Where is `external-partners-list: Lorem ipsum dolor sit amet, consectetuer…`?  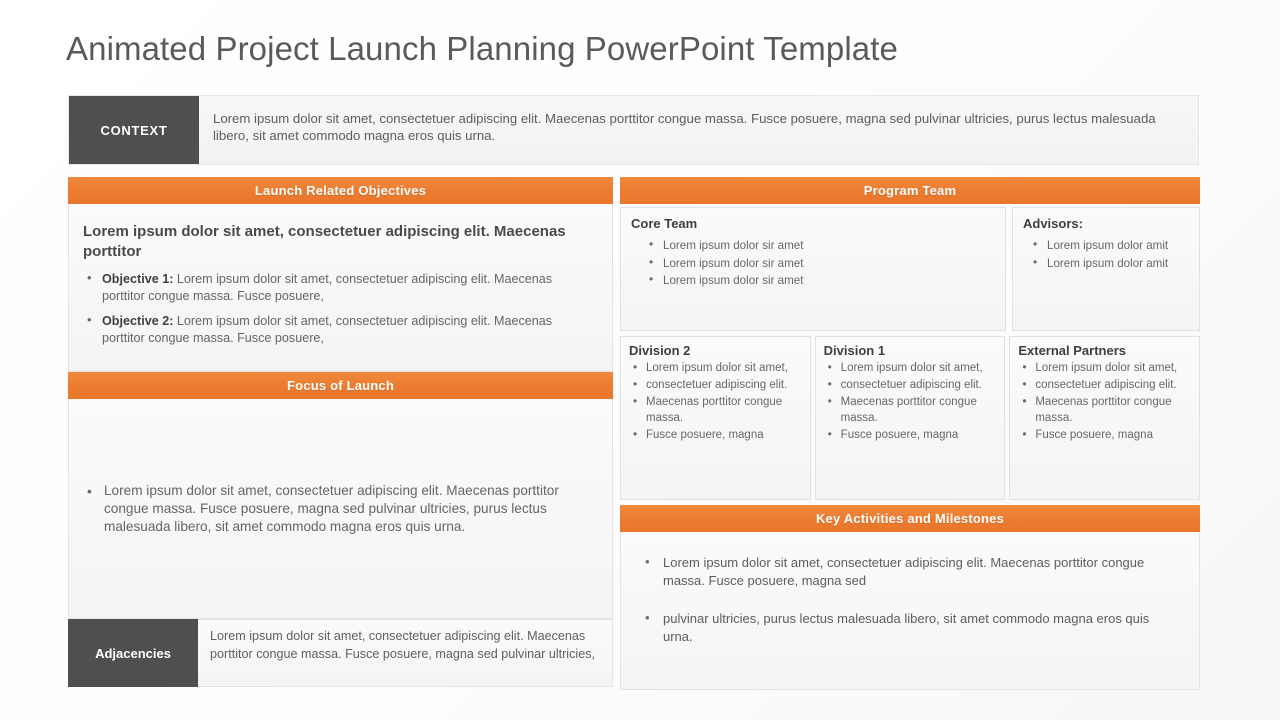 external-partners-list: Lorem ipsum dolor sit amet, consectetuer… is located at coordinates (1106, 401).